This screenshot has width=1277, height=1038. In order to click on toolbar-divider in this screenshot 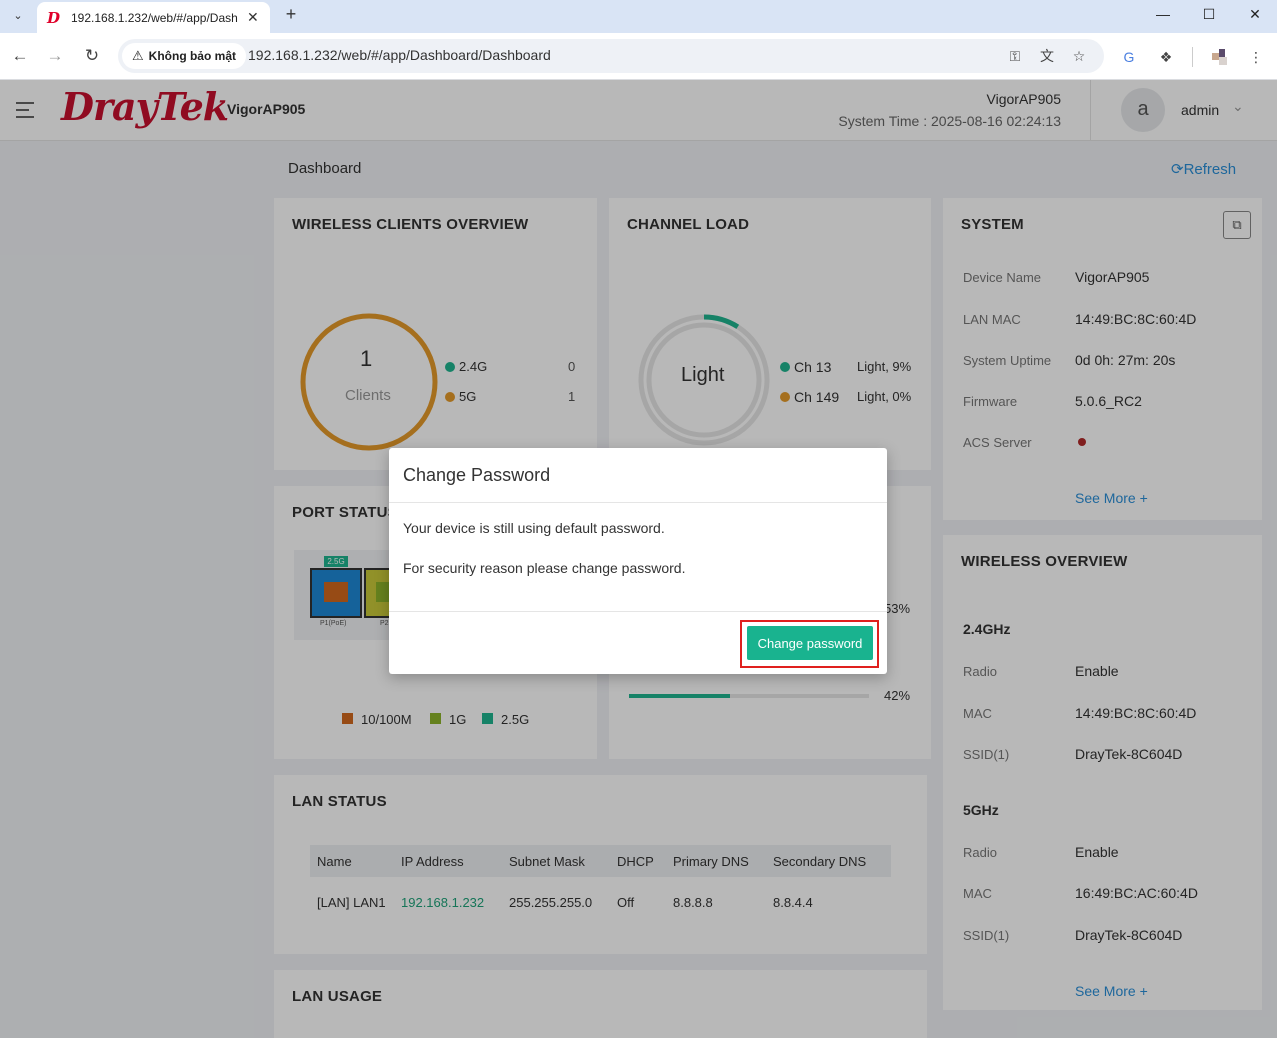, I will do `click(1192, 57)`.